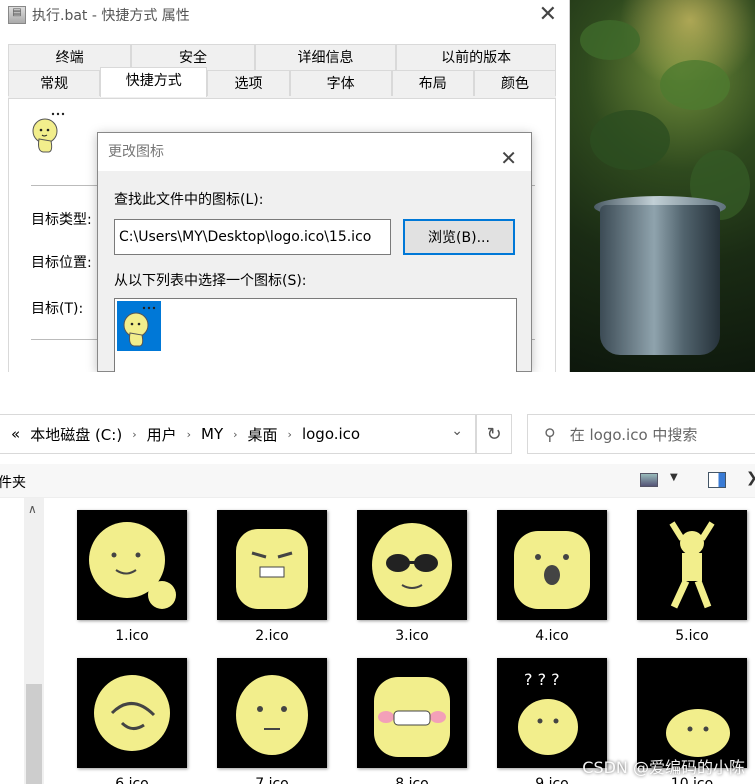  What do you see at coordinates (476, 57) in the screenshot?
I see `tab-previous-versions: 以前的版本` at bounding box center [476, 57].